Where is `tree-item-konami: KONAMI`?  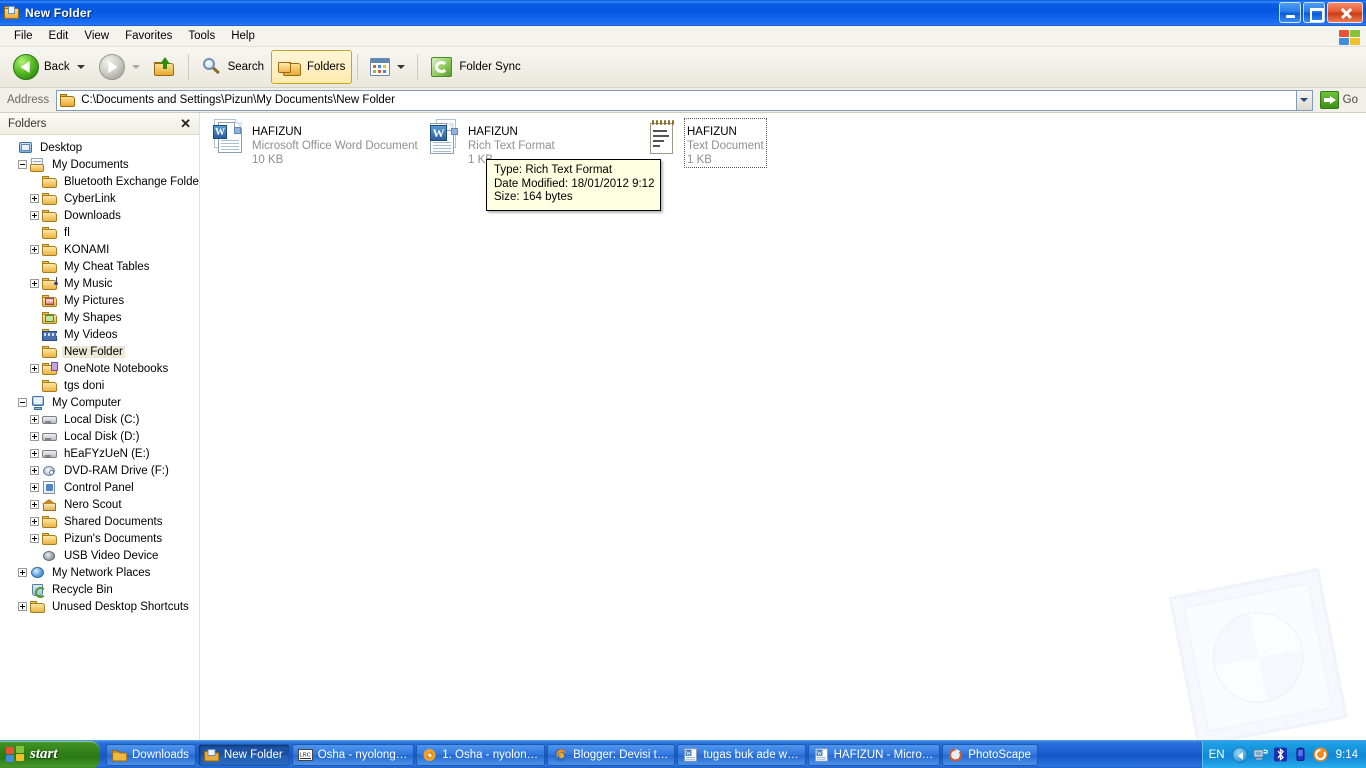
tree-item-konami: KONAMI is located at coordinates (99, 249).